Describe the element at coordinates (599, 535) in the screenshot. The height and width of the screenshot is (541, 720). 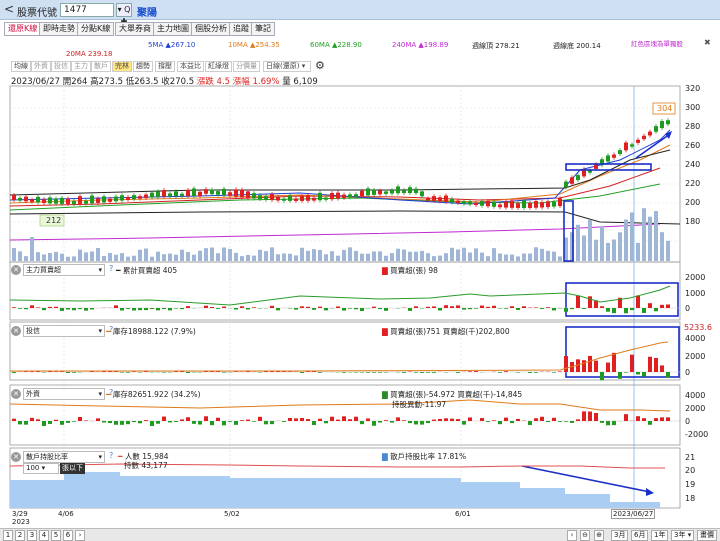
I see `zoom-out-icon: ⊕` at that location.